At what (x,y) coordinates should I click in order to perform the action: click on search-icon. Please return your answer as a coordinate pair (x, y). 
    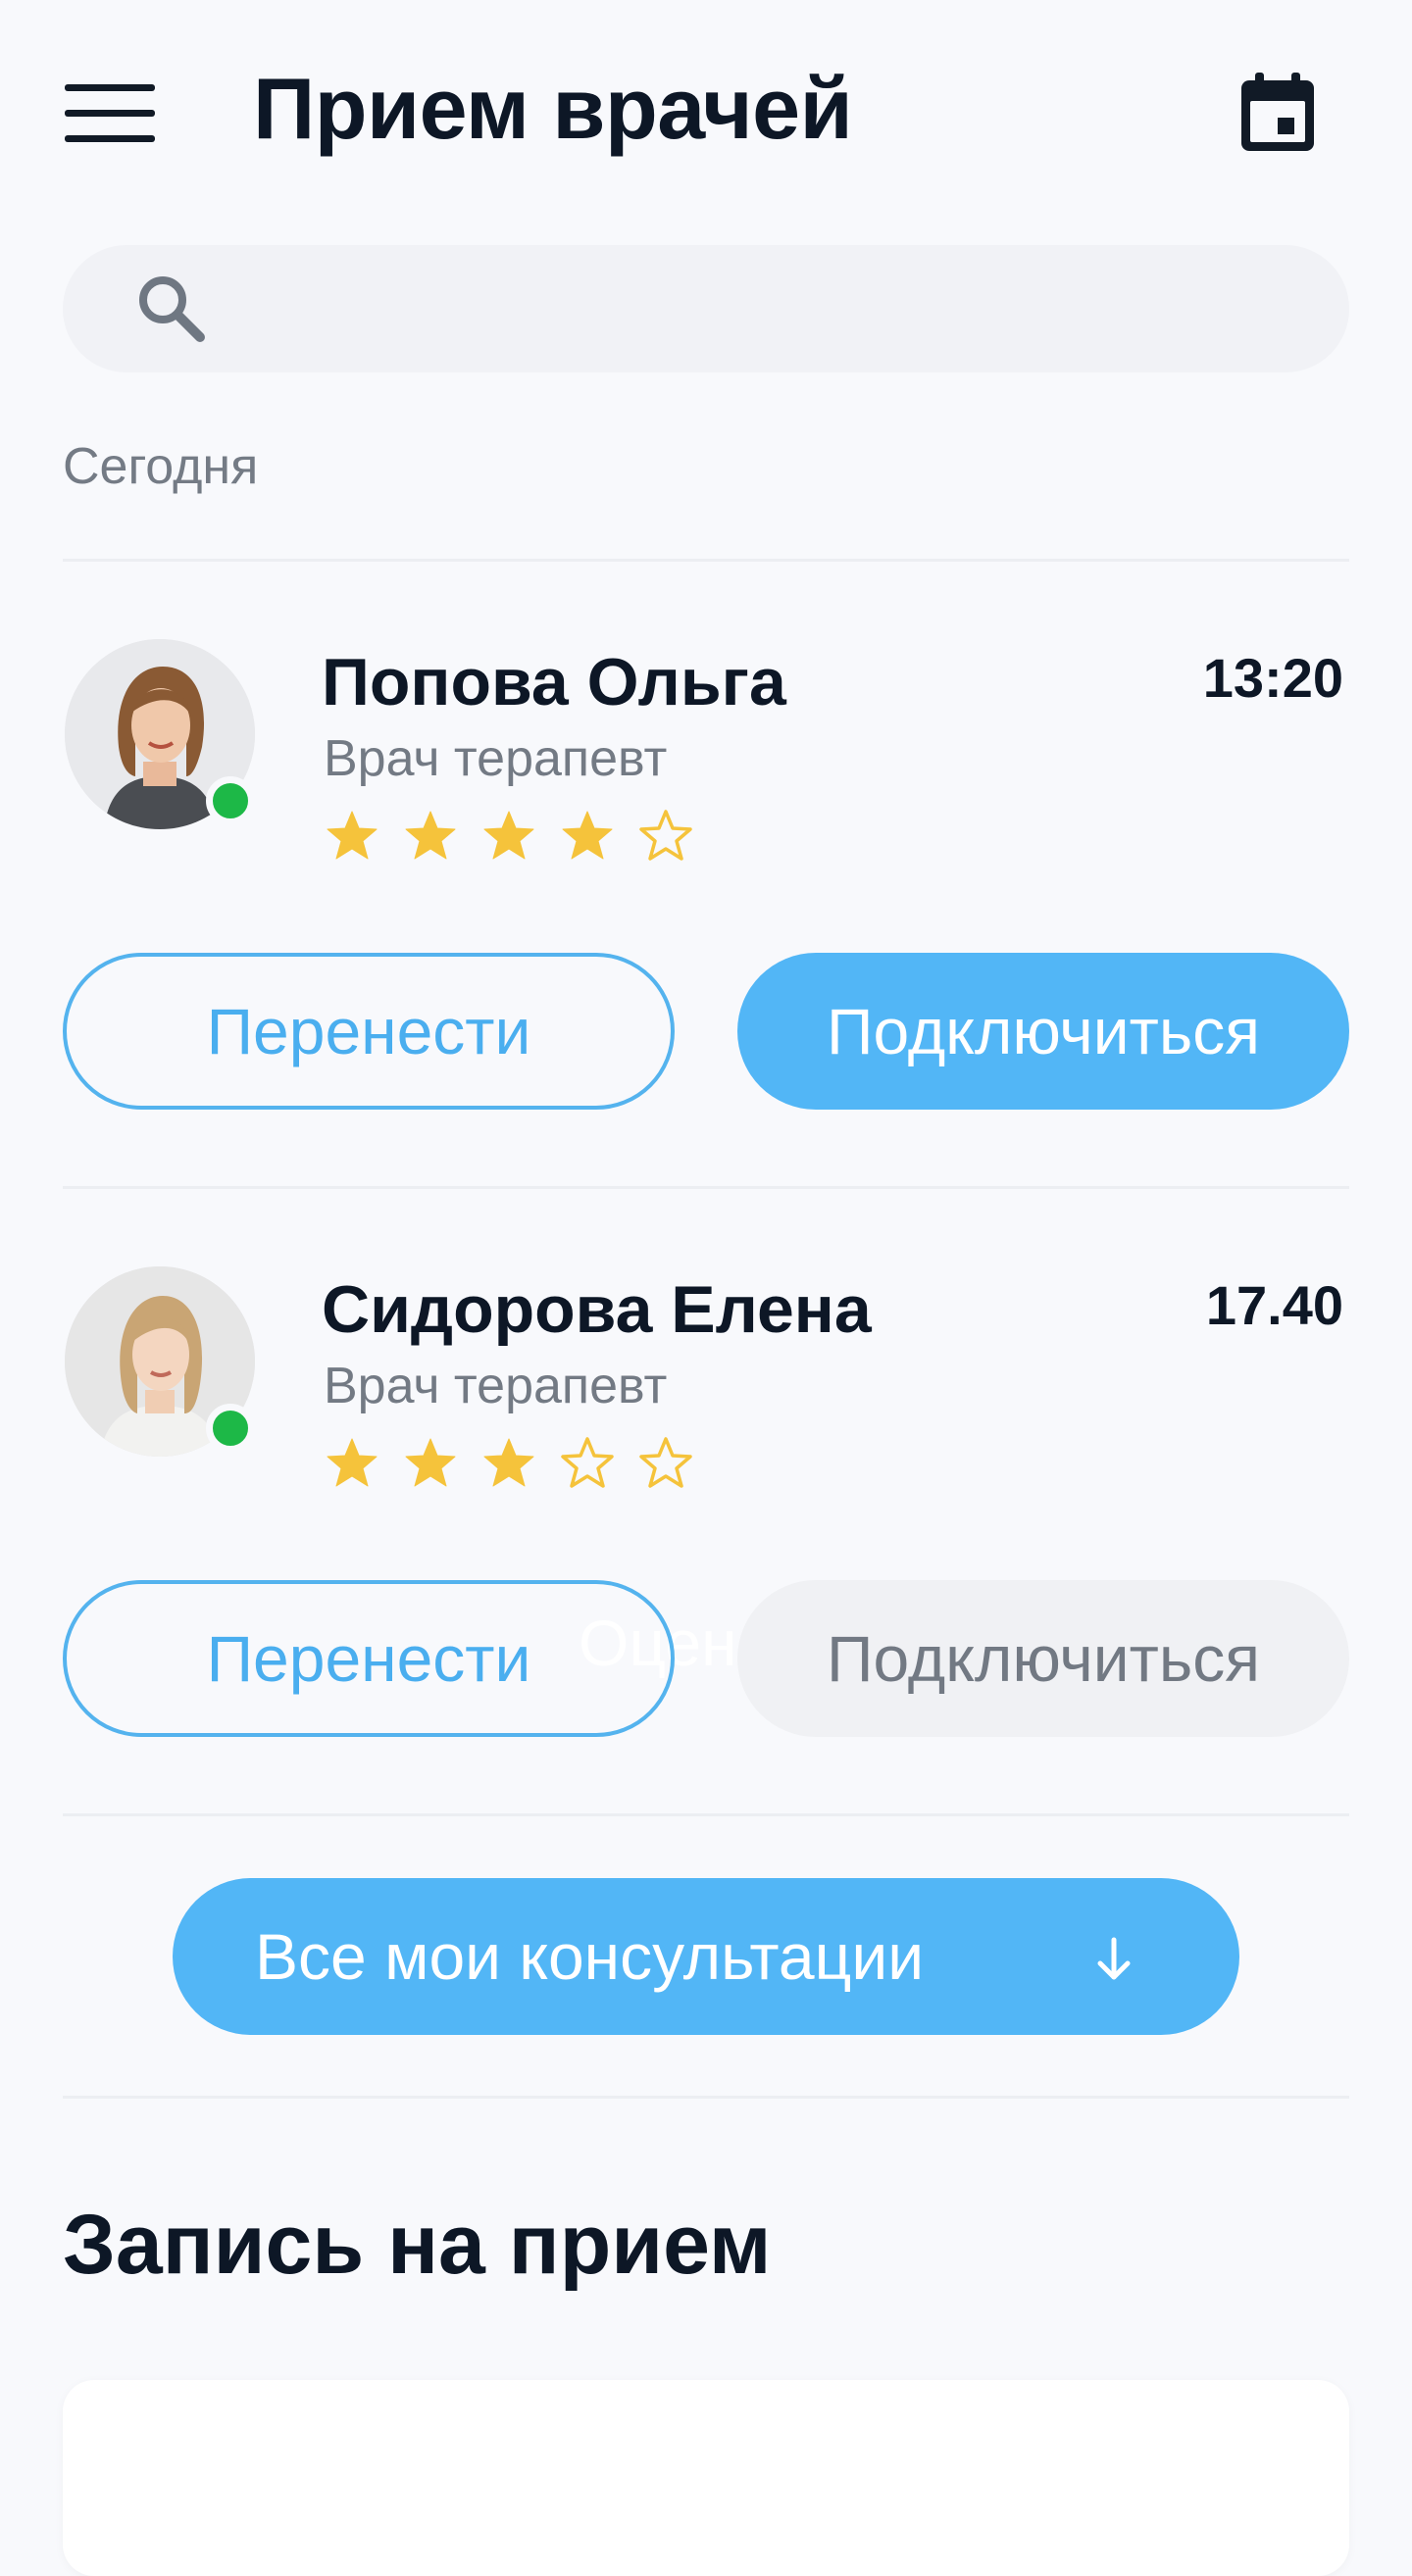
    Looking at the image, I should click on (170, 308).